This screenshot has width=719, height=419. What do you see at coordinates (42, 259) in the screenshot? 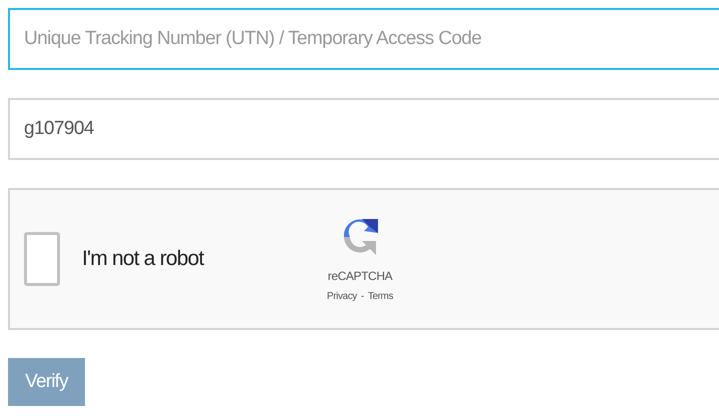
I see `checkbox` at bounding box center [42, 259].